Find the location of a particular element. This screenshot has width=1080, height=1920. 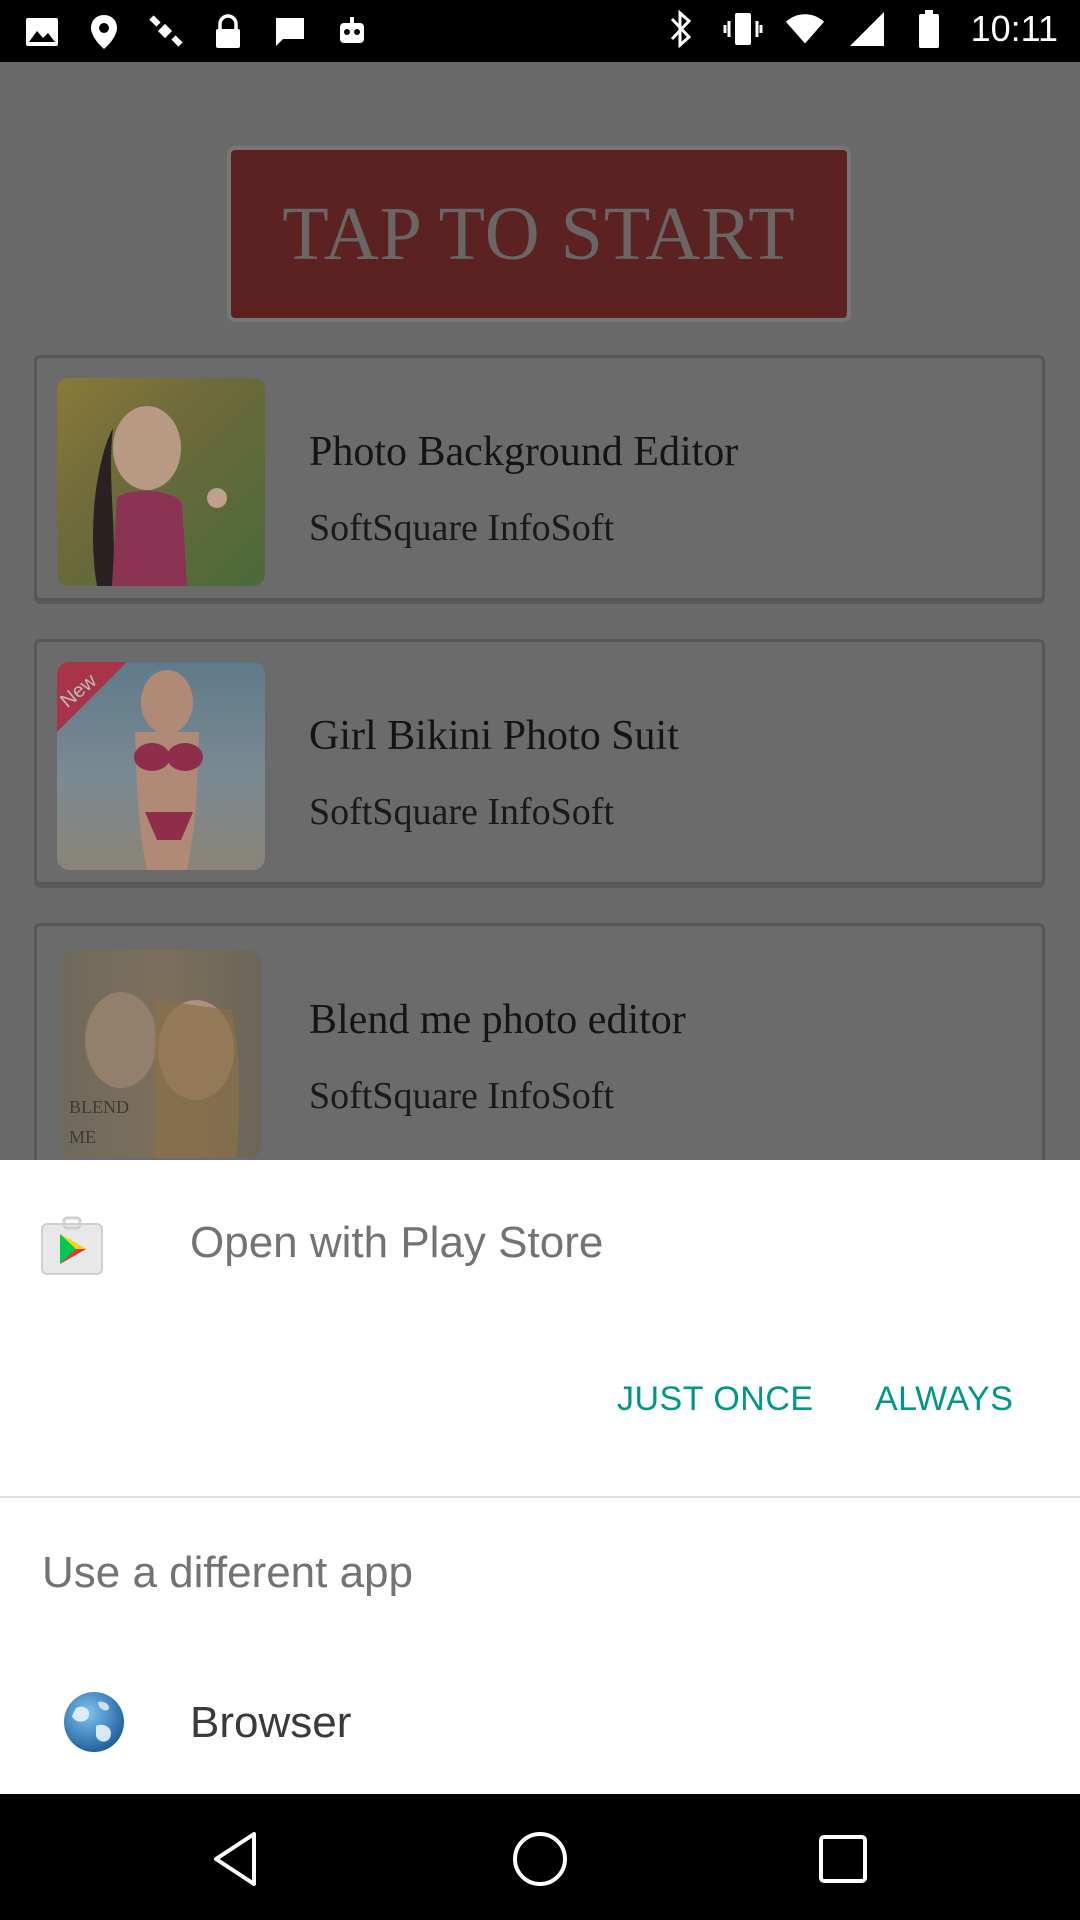

navigation-bar is located at coordinates (540, 1857).